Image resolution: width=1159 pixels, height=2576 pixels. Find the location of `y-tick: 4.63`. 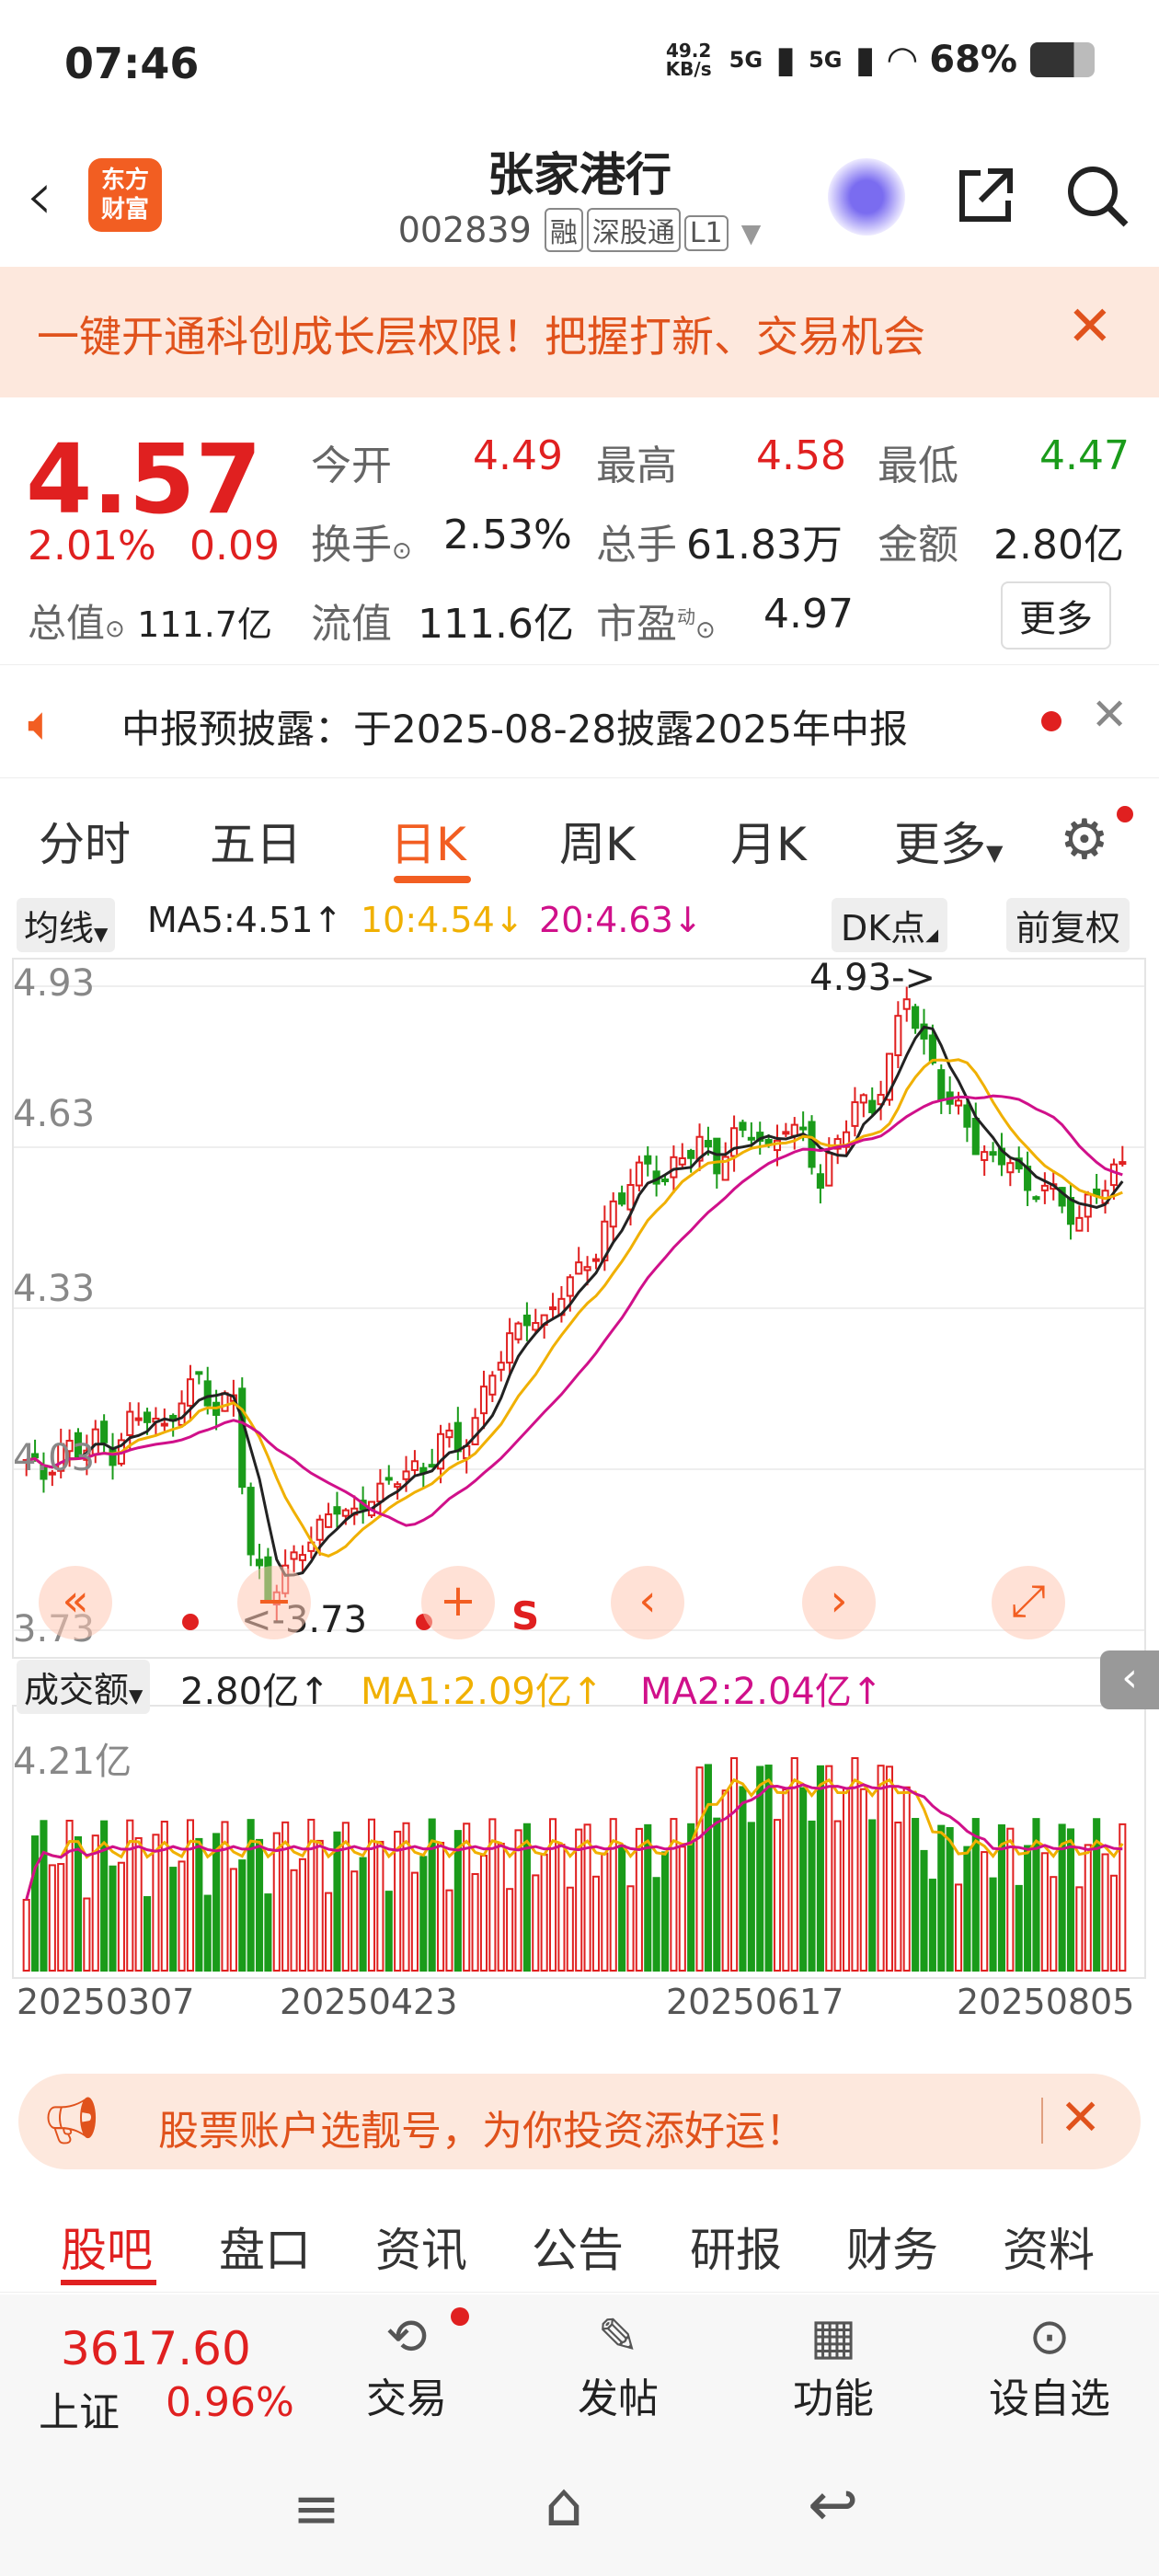

y-tick: 4.63 is located at coordinates (54, 1114).